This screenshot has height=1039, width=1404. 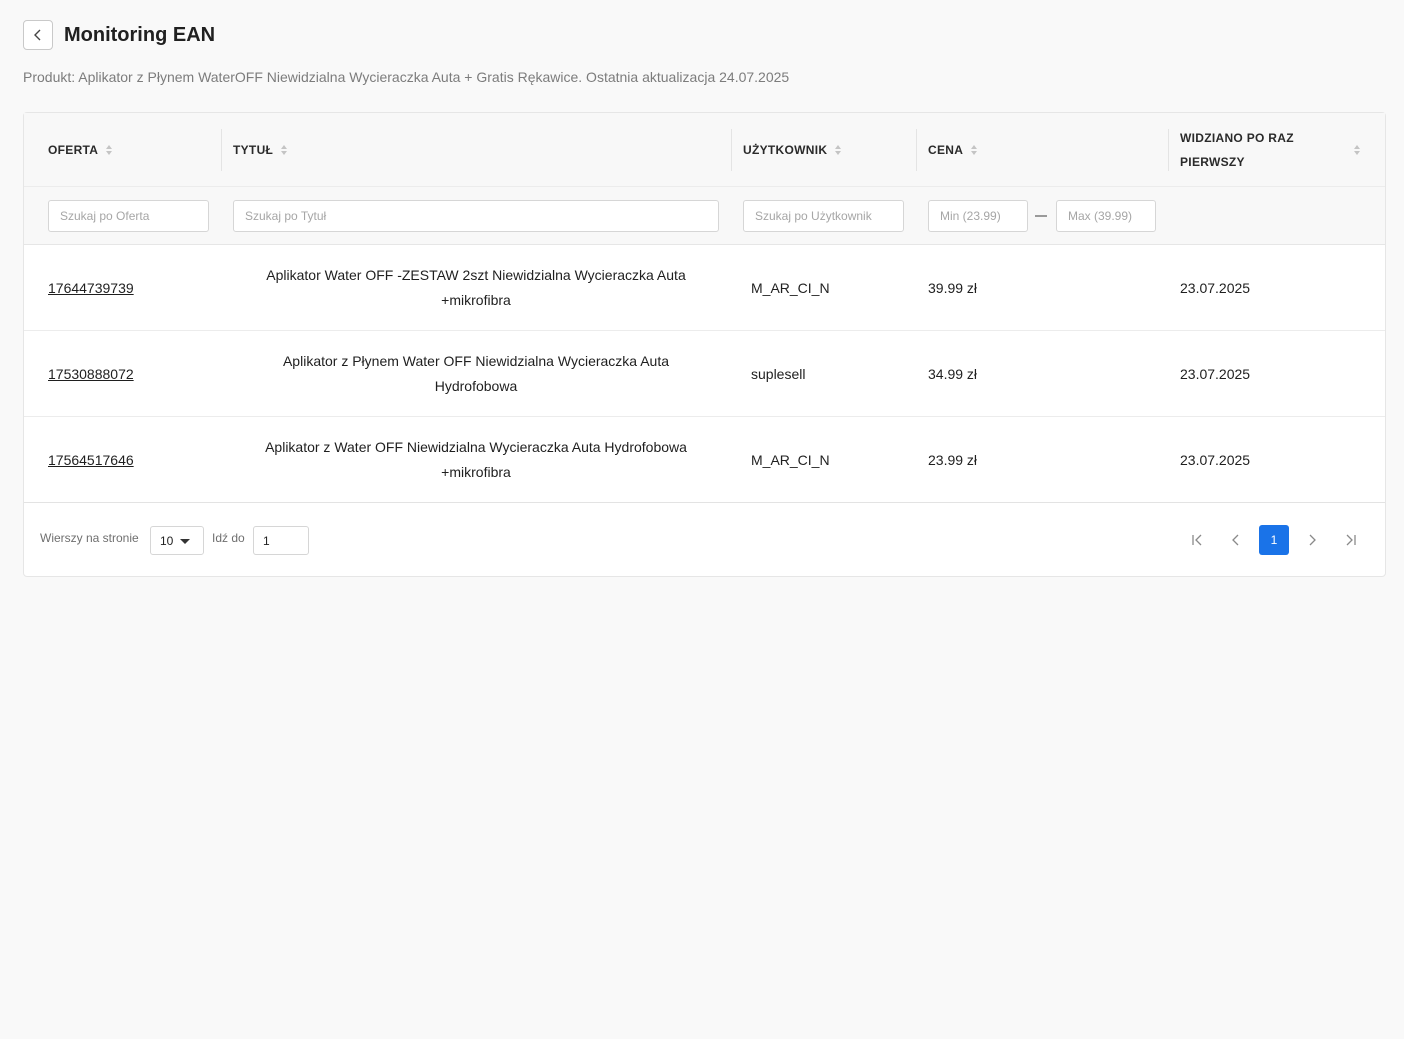 I want to click on goto-page-input, so click(x=281, y=540).